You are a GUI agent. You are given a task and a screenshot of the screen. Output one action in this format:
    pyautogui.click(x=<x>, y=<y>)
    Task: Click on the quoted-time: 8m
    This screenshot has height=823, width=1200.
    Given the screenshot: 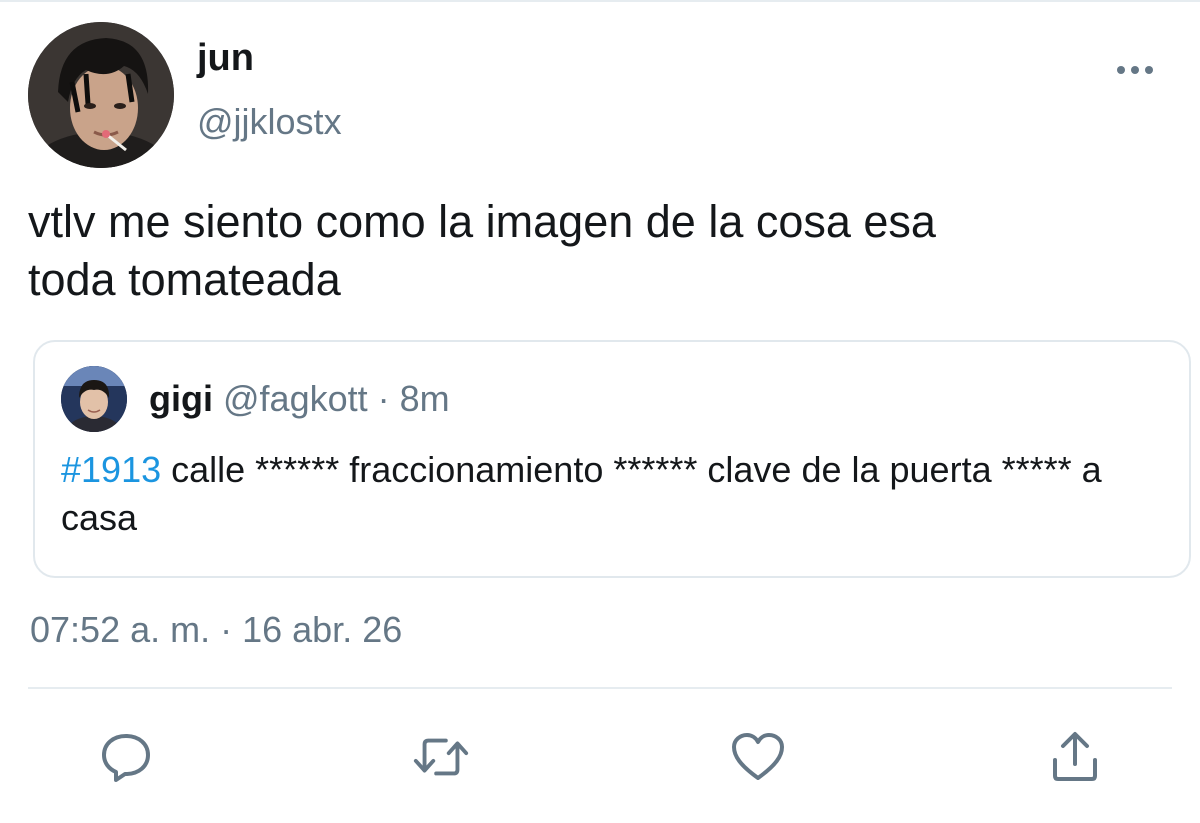 What is the action you would take?
    pyautogui.click(x=424, y=398)
    